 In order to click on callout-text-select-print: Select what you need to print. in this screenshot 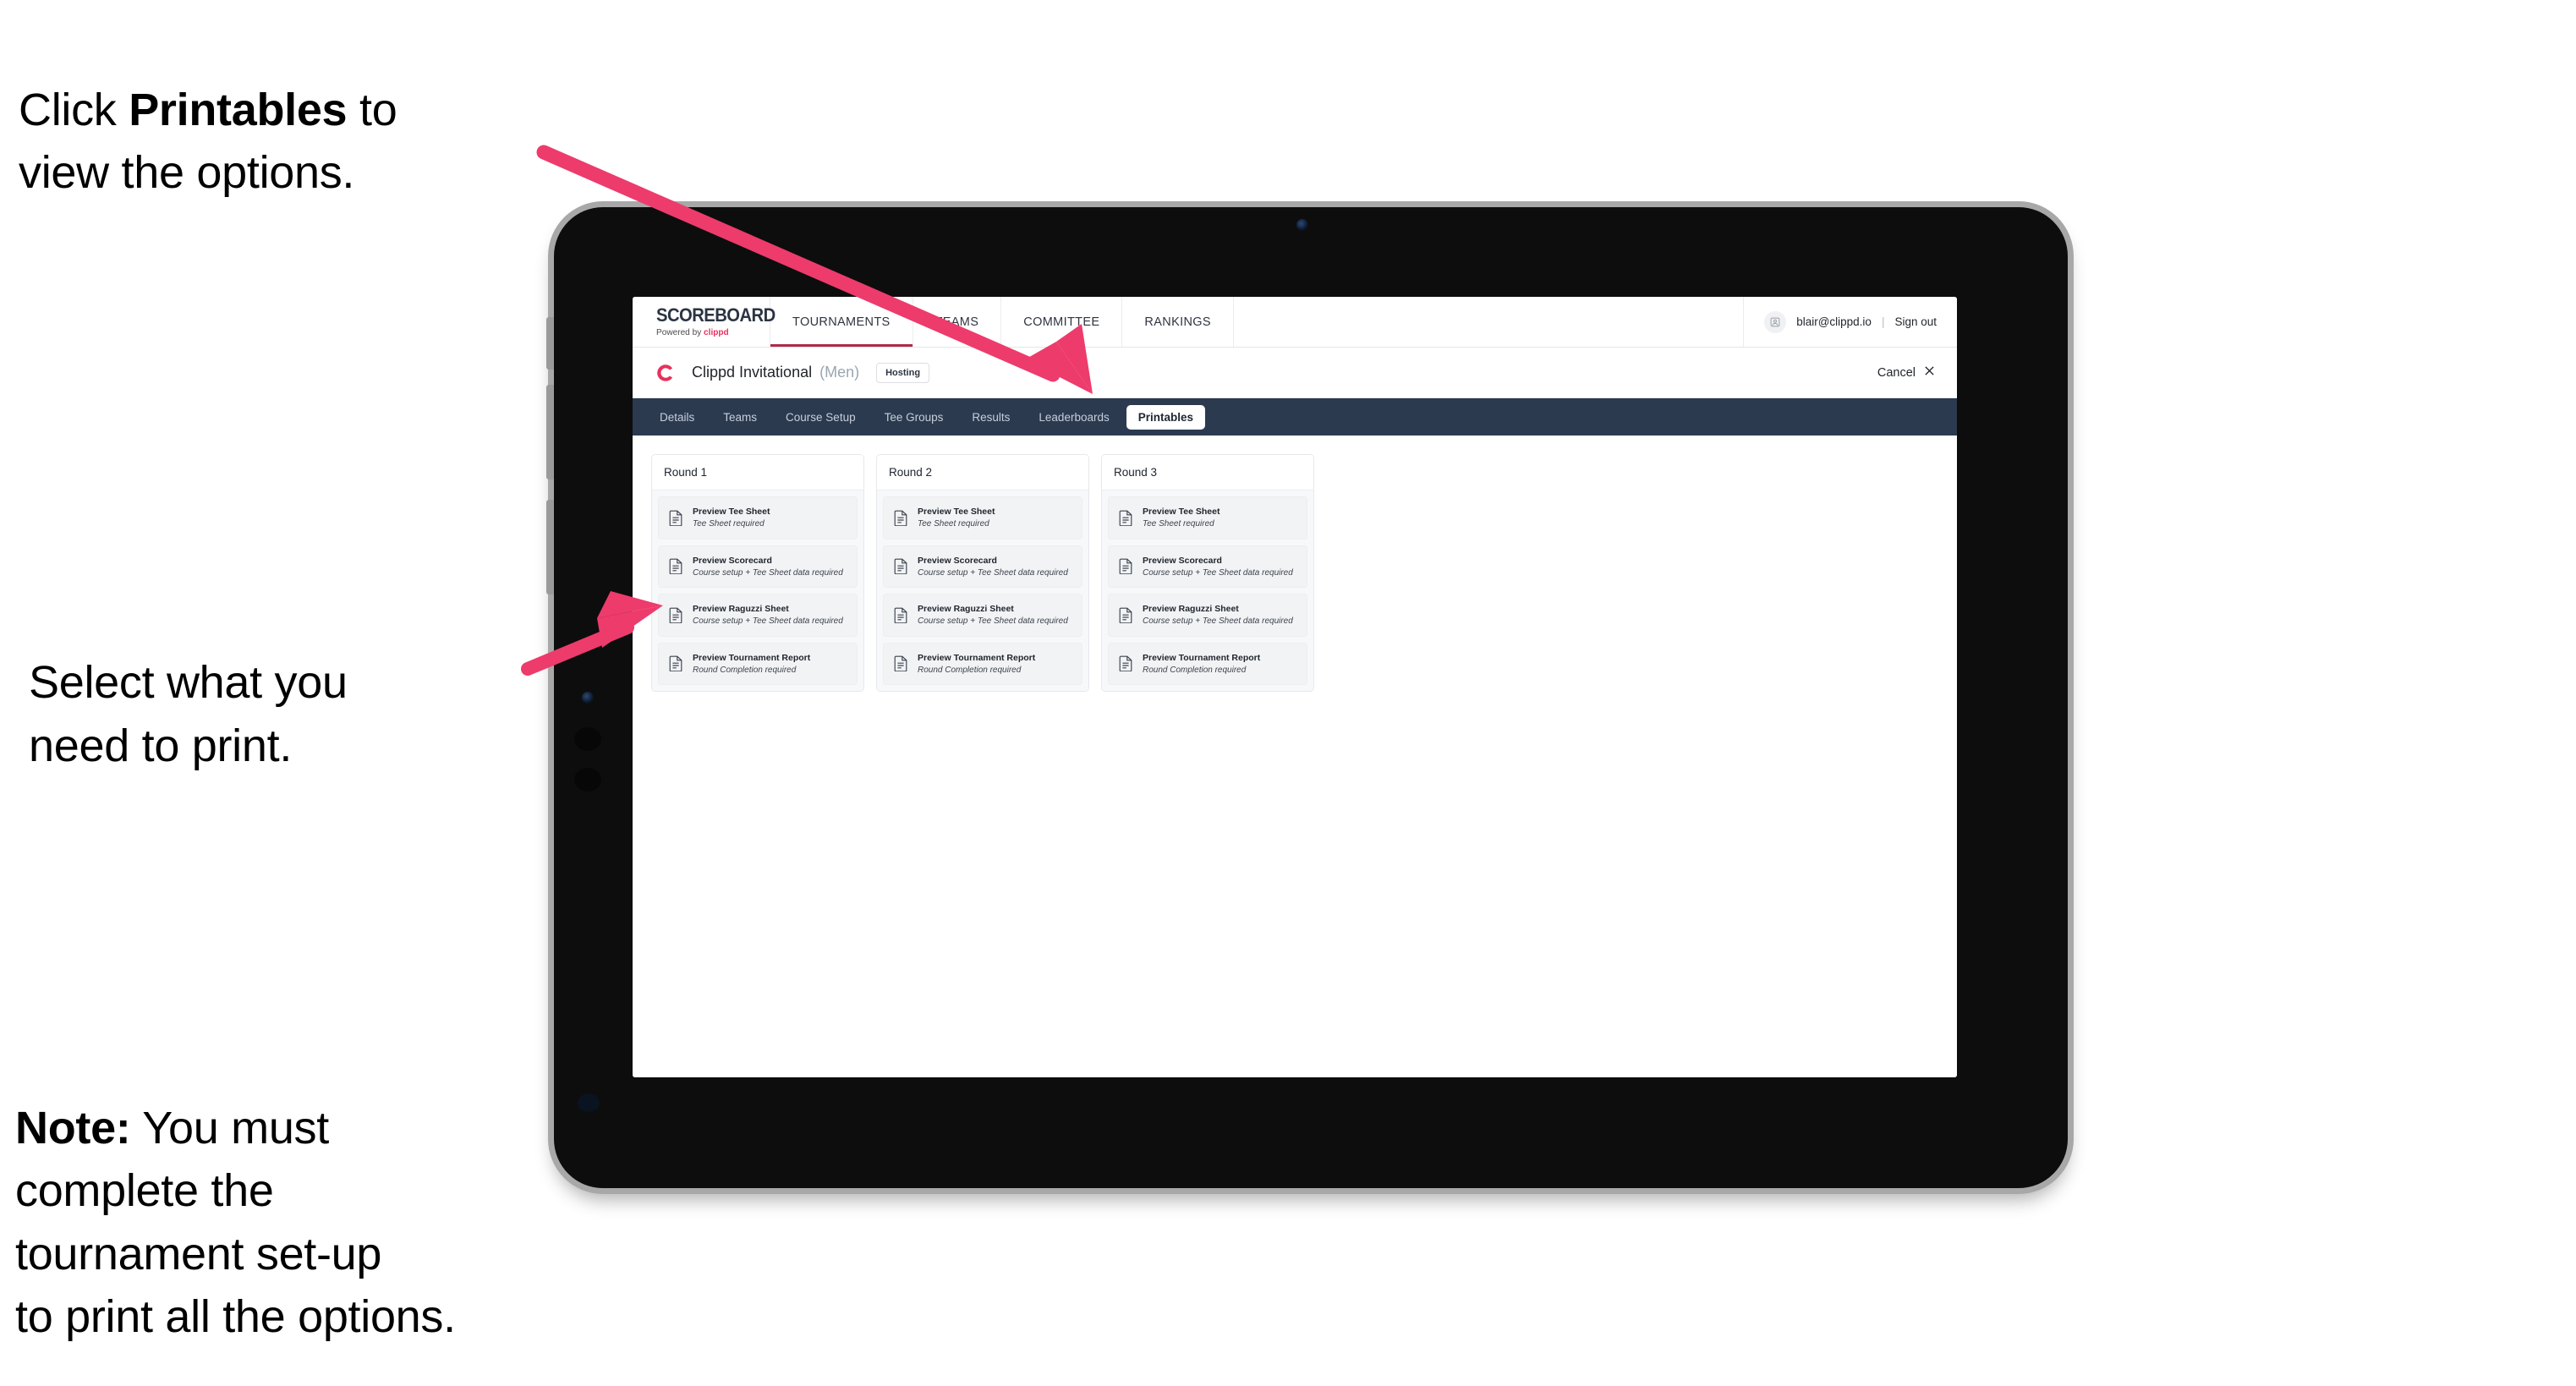, I will do `click(188, 714)`.